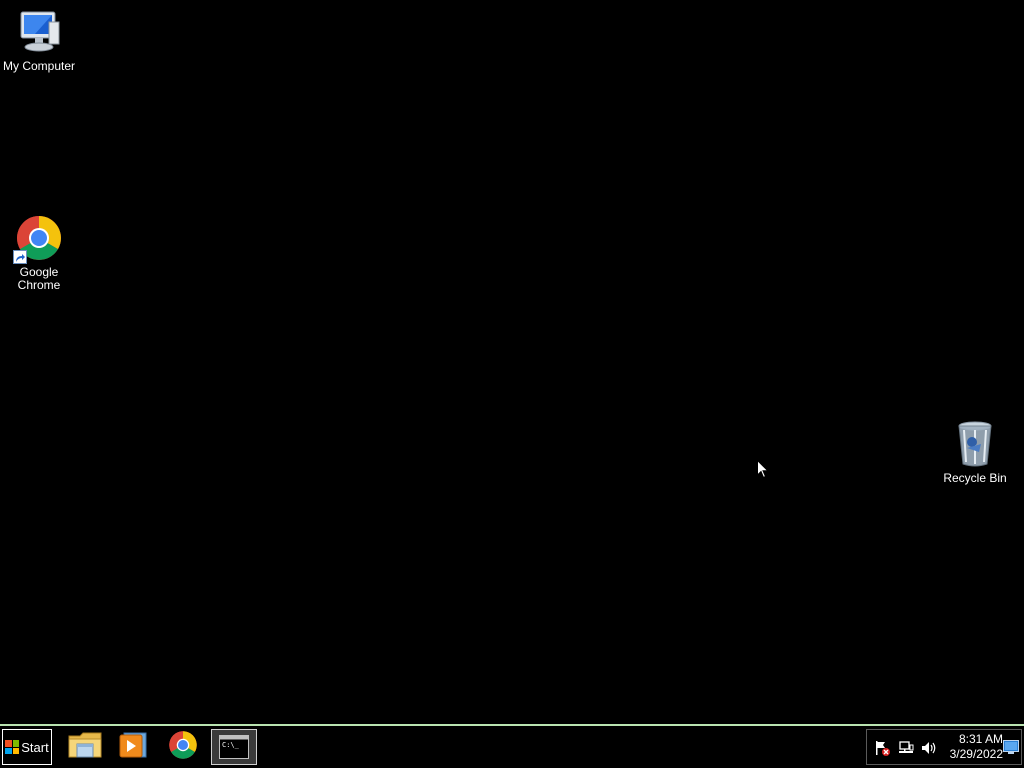  What do you see at coordinates (512, 746) in the screenshot?
I see `taskbar: Start C:\_ 8:31 AM 3/29/2022` at bounding box center [512, 746].